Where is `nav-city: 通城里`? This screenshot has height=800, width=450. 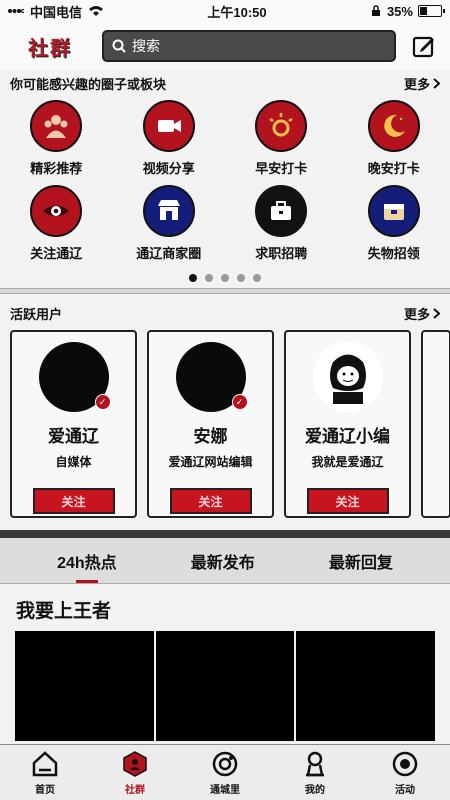
nav-city: 通城里 is located at coordinates (225, 772).